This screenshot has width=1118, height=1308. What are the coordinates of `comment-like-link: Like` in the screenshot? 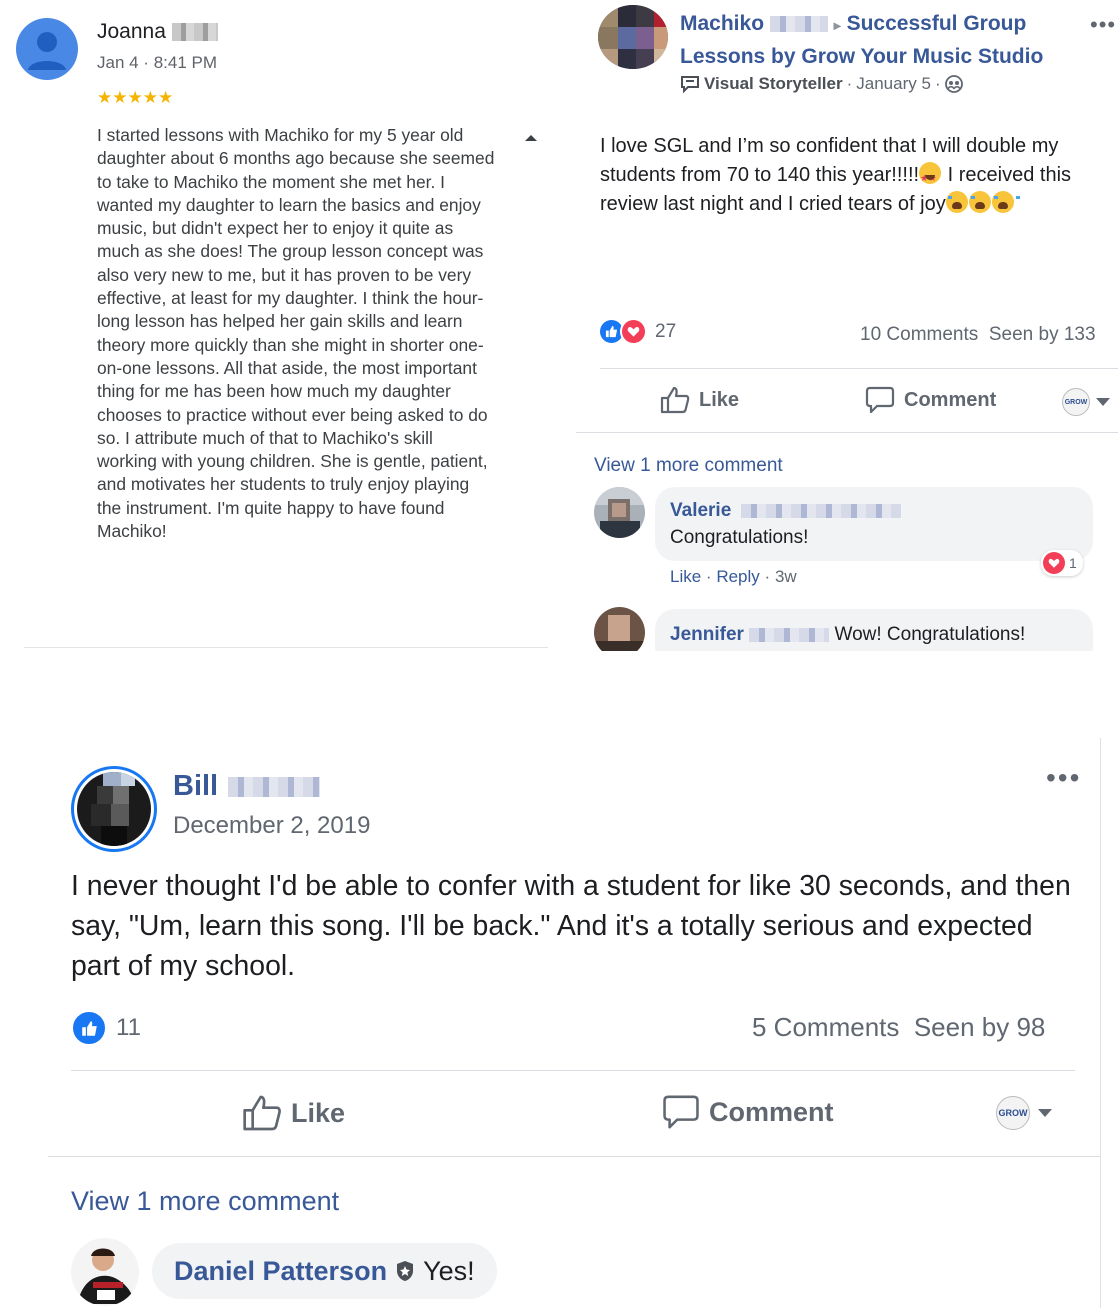 It's located at (685, 576).